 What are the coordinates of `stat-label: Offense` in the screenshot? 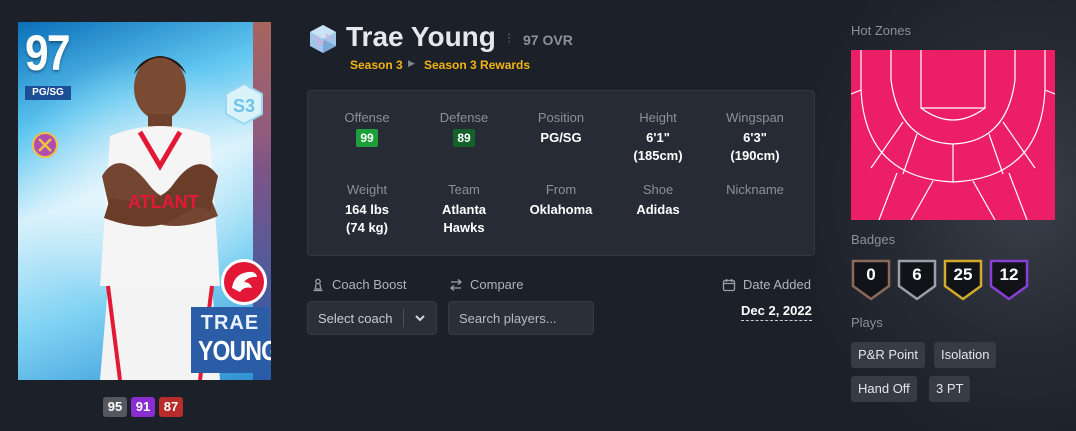 It's located at (367, 117).